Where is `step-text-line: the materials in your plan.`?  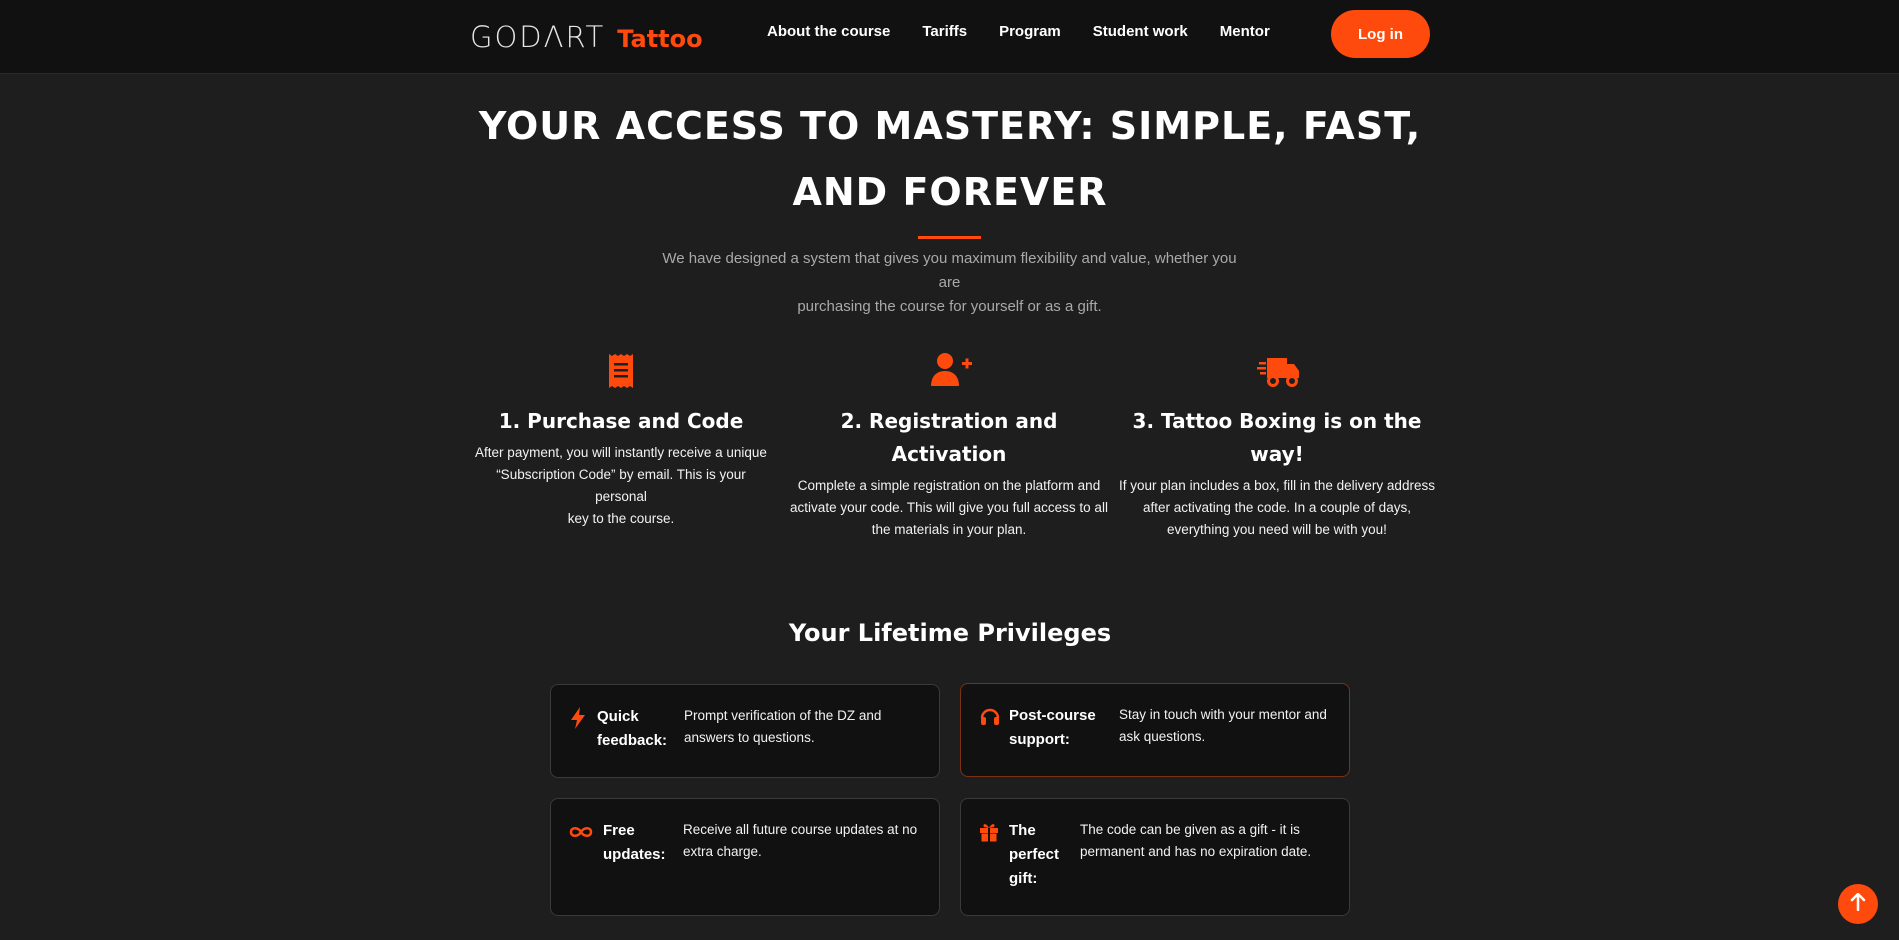
step-text-line: the materials in your plan. is located at coordinates (949, 529).